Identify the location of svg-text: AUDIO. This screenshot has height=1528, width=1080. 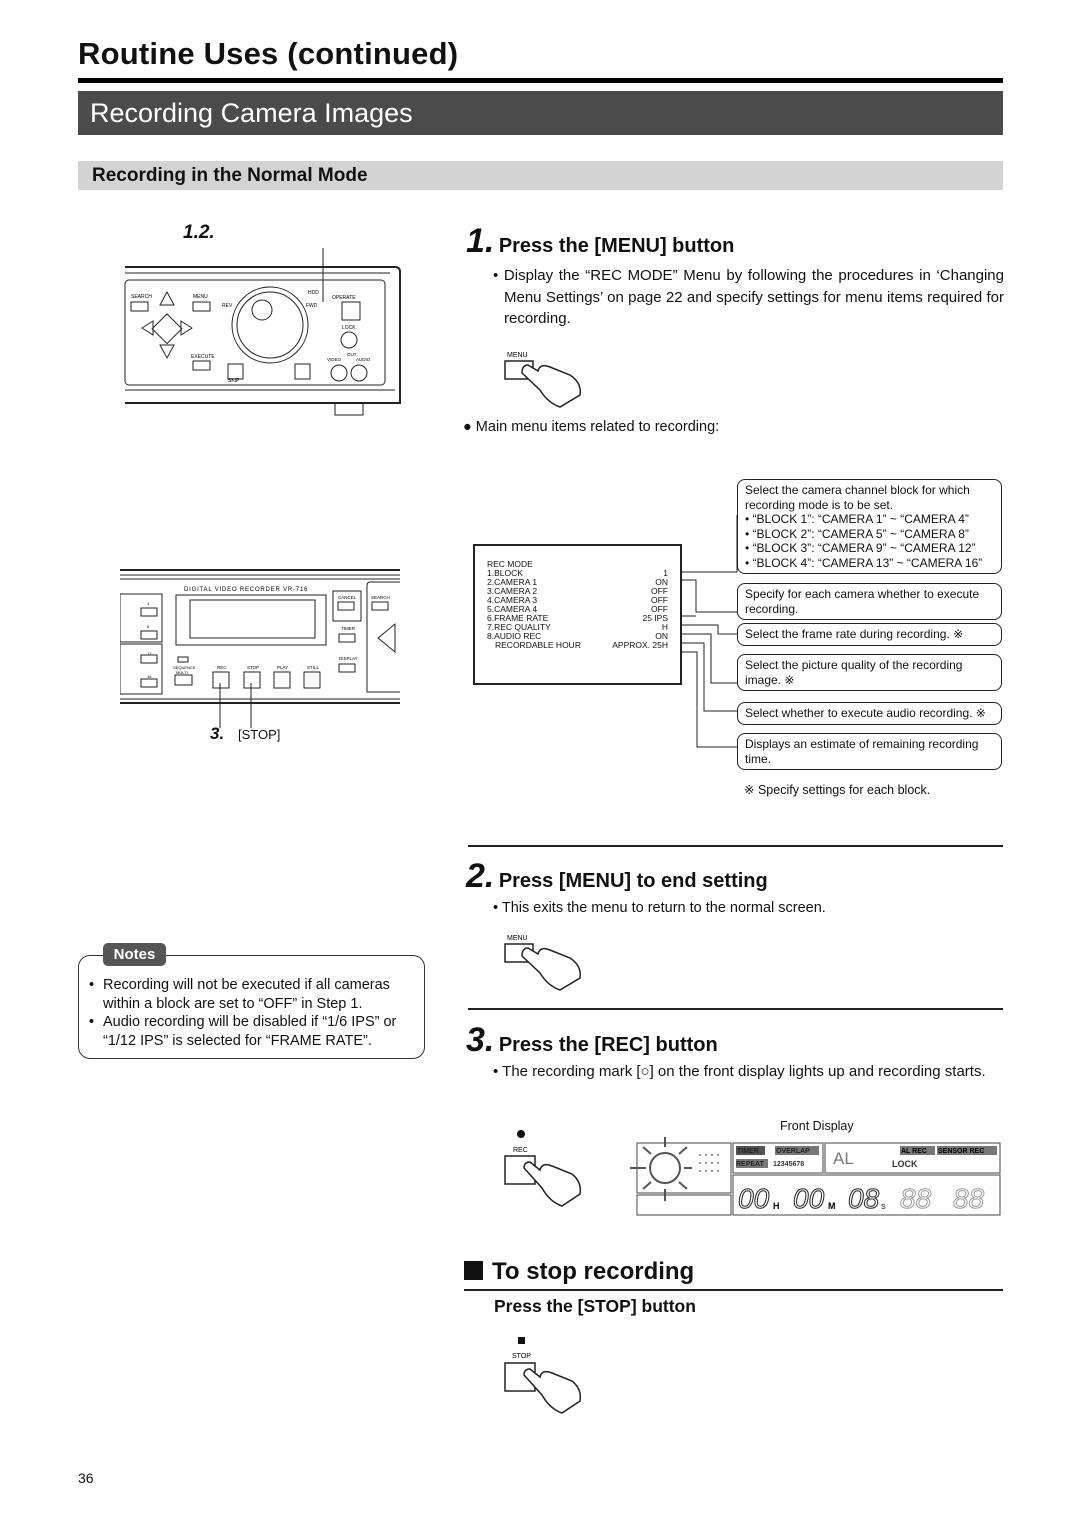
(363, 359).